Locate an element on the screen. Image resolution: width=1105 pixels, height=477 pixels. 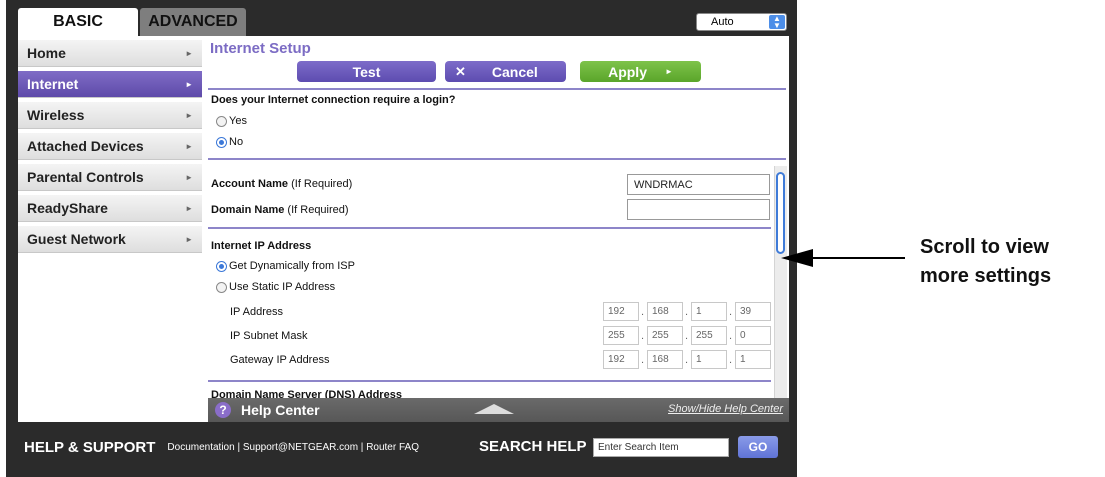
ip-address-label: IP Address is located at coordinates (256, 312).